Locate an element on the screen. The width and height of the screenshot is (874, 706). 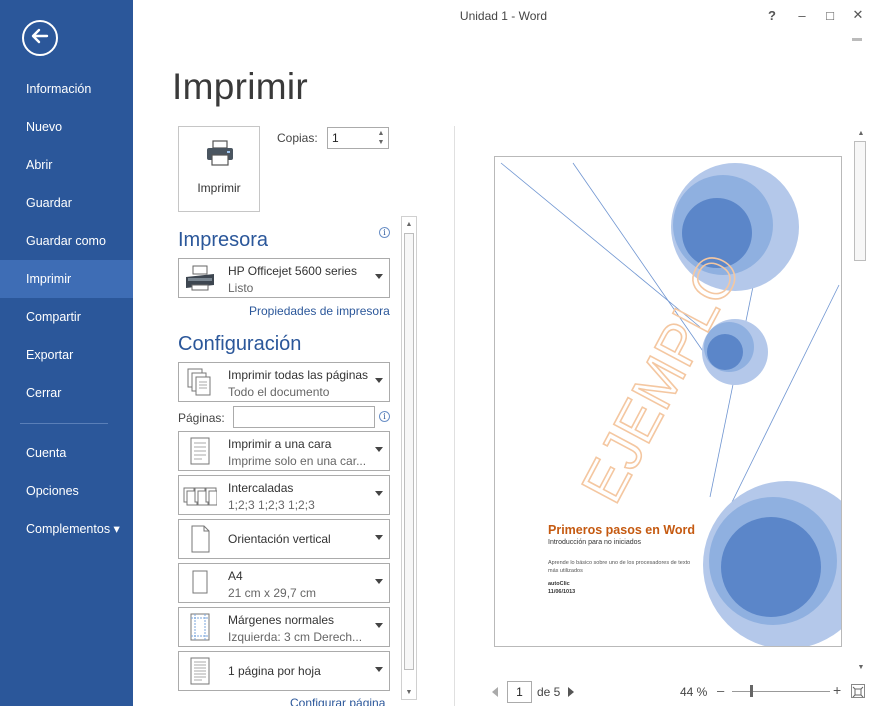
back-arrow-icon is located at coordinates (40, 38).